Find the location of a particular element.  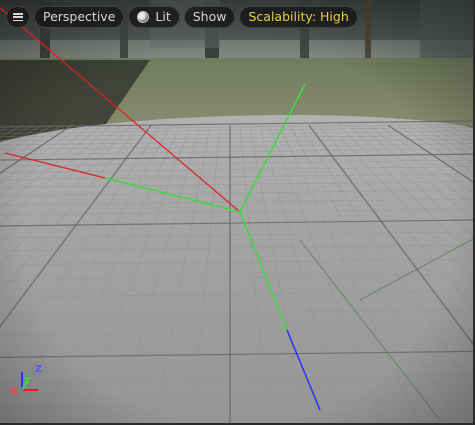

gizmo-x-label: X is located at coordinates (14, 391).